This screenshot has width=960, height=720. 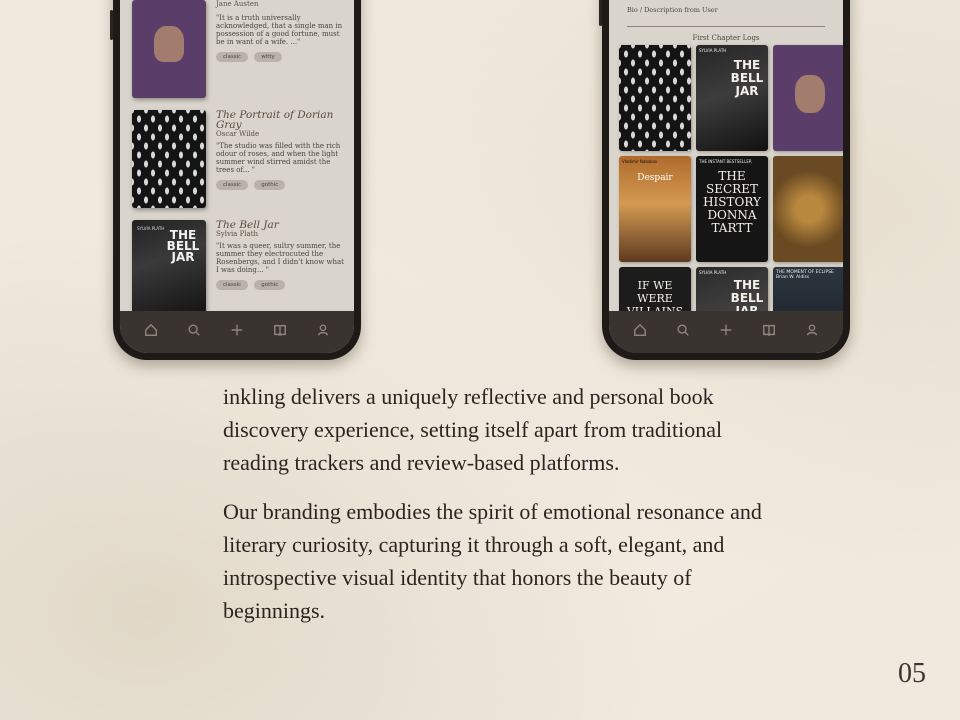 I want to click on cover-tagline: THE INSTANT BESTSELLER, so click(x=725, y=161).